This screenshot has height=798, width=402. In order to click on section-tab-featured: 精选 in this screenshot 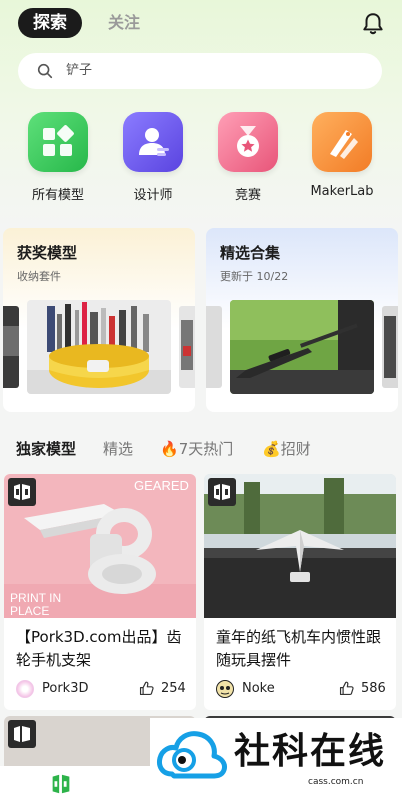, I will do `click(118, 449)`.